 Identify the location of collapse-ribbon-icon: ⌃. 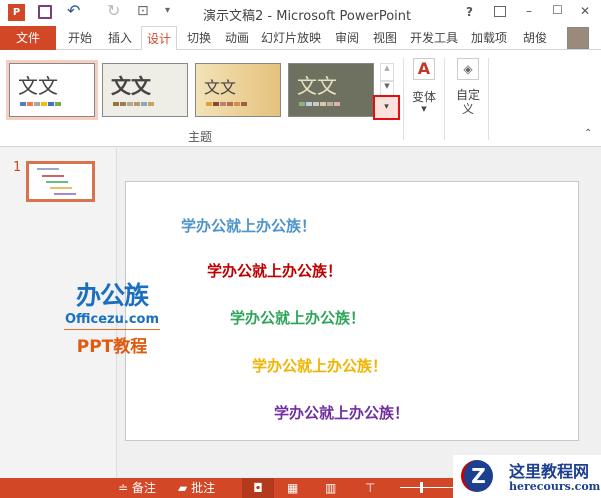
(588, 133).